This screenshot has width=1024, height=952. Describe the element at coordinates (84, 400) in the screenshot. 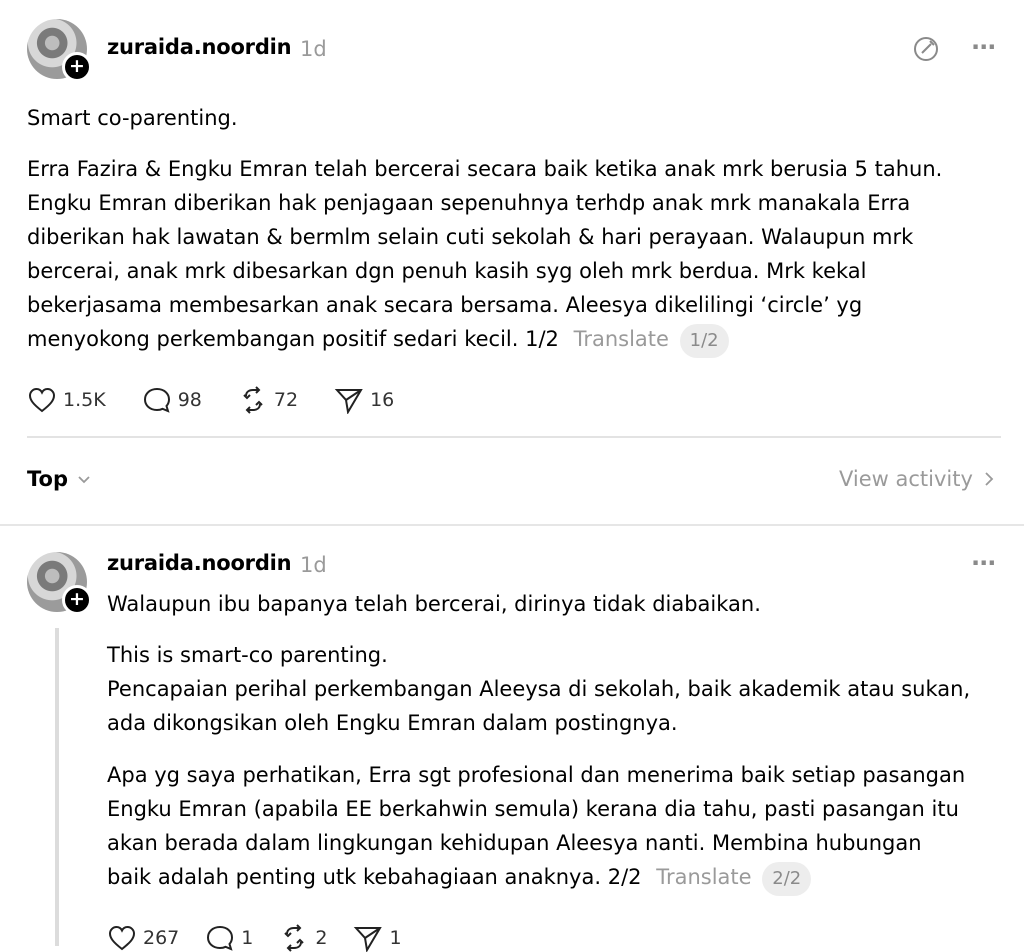

I see `like-count: 1.5K` at that location.